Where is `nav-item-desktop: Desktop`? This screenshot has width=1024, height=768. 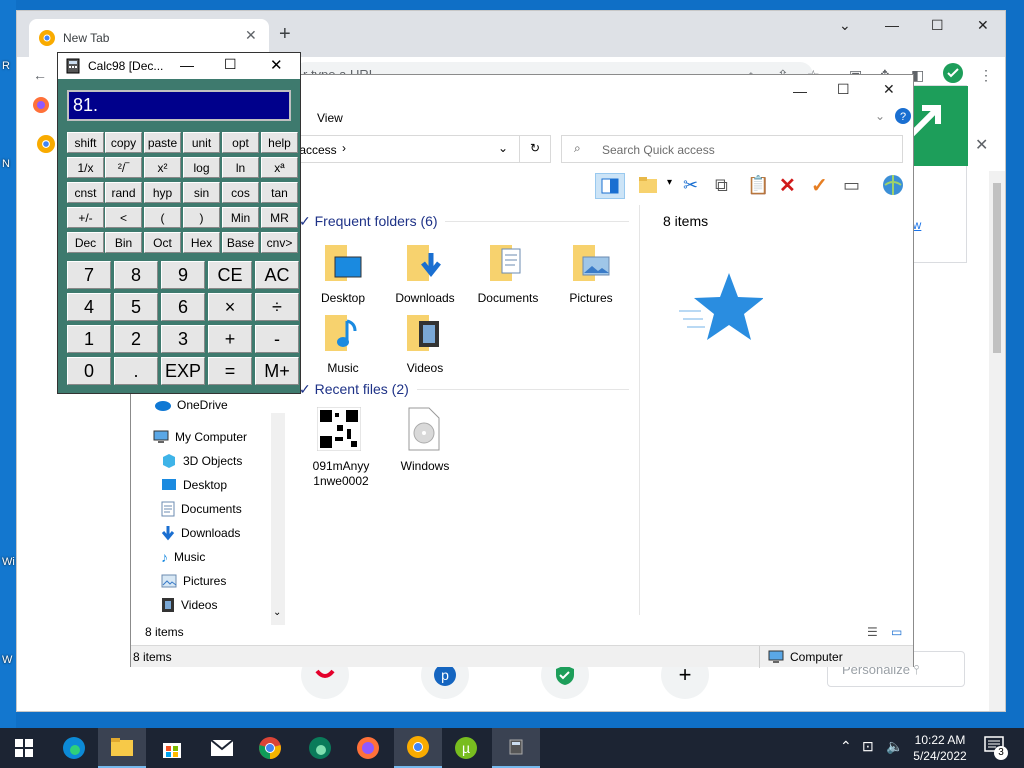 nav-item-desktop: Desktop is located at coordinates (194, 485).